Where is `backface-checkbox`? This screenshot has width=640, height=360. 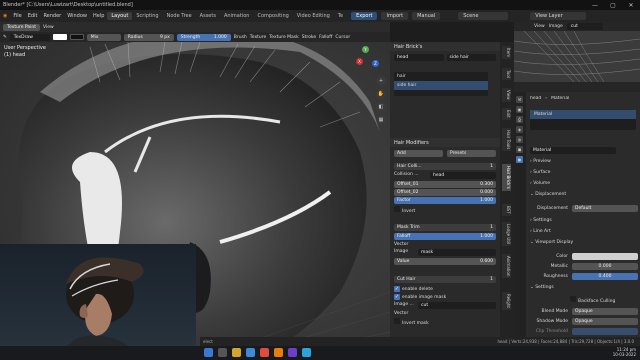 backface-checkbox is located at coordinates (573, 299).